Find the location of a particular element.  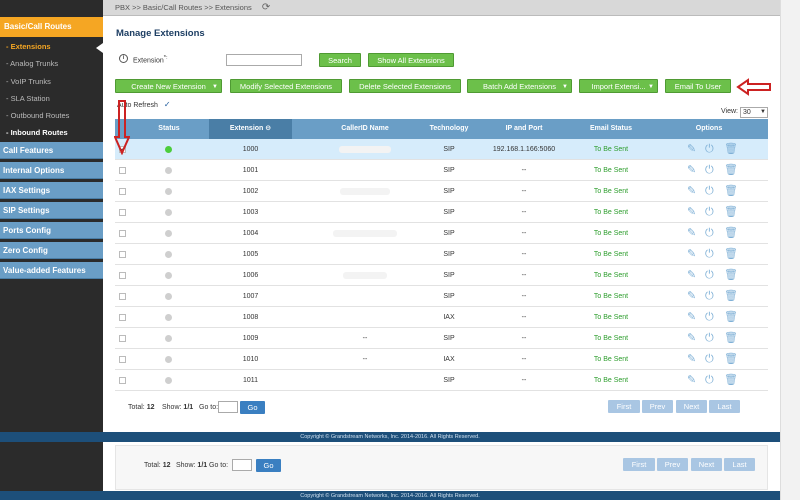

last-page-button: Last is located at coordinates (724, 406).